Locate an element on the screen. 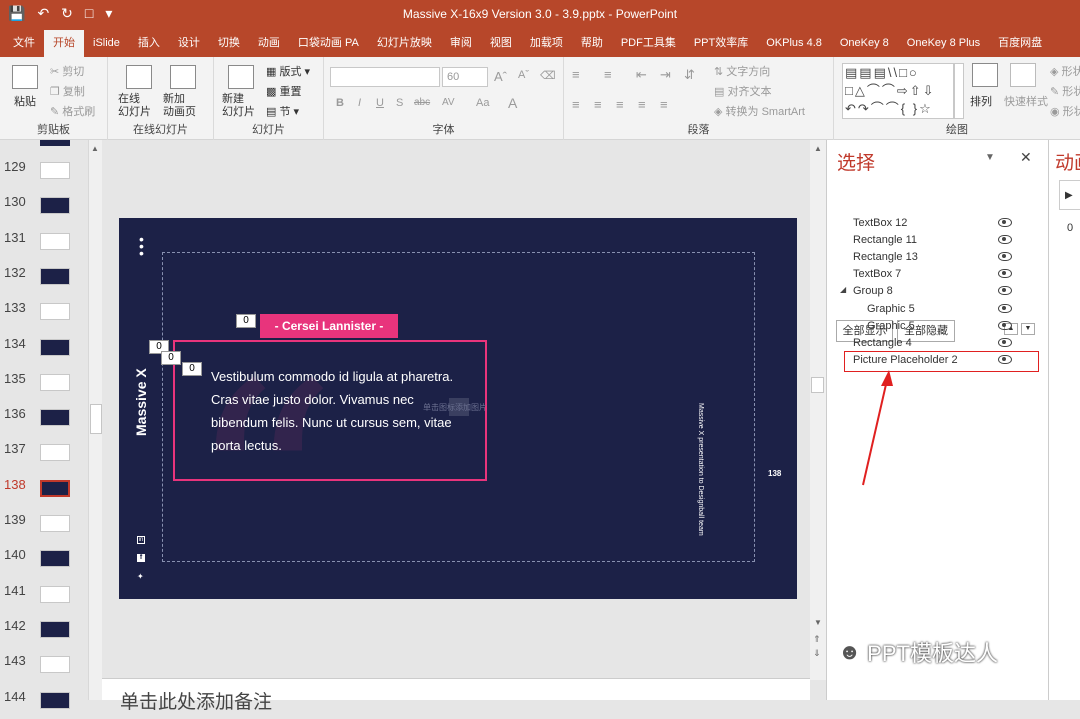 This screenshot has width=1080, height=719. bullets-icon: ≡ is located at coordinates (576, 74).